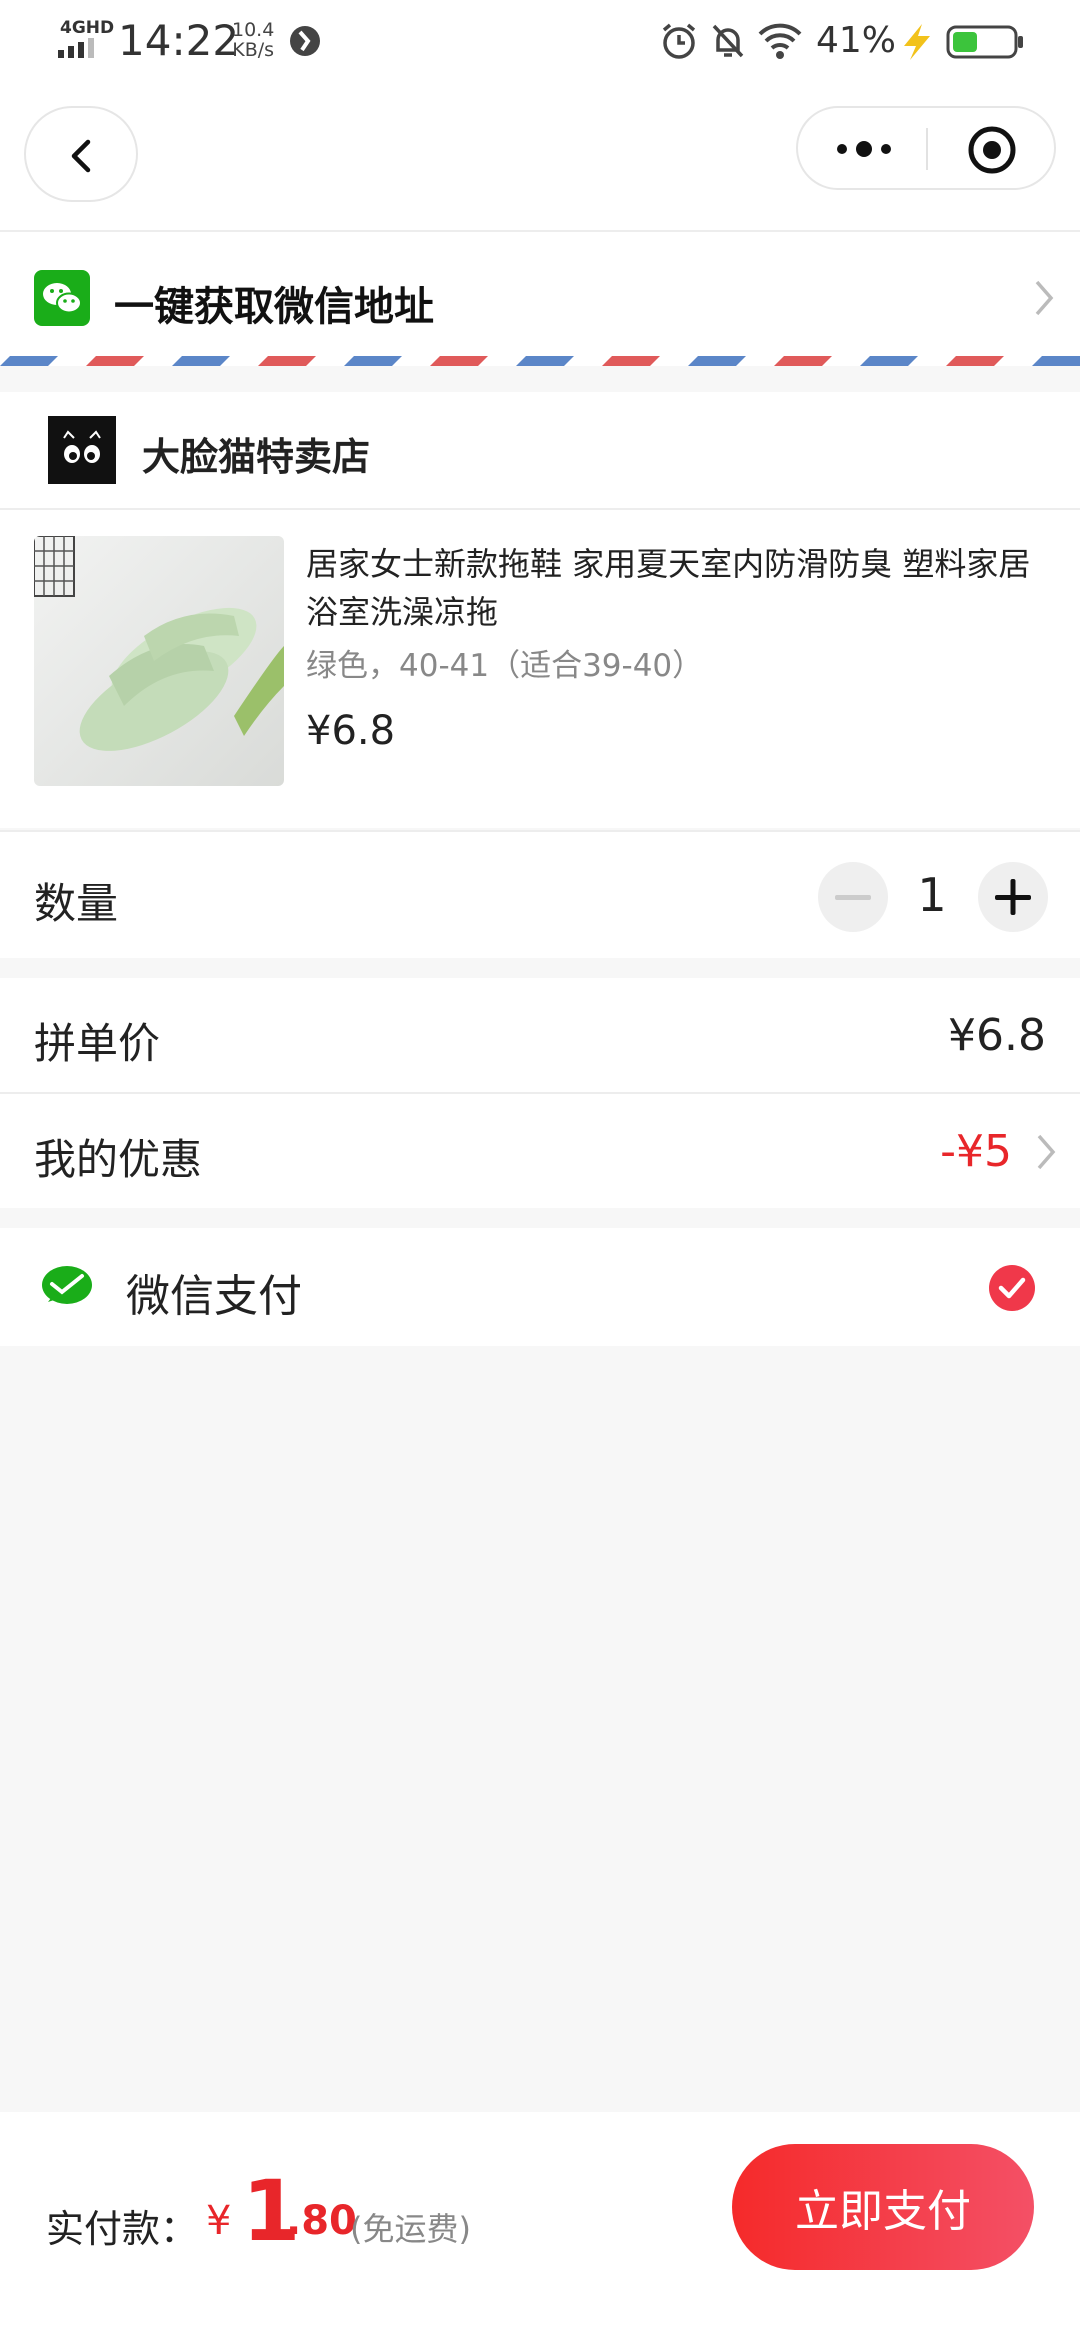  I want to click on total-currency: ¥, so click(219, 2221).